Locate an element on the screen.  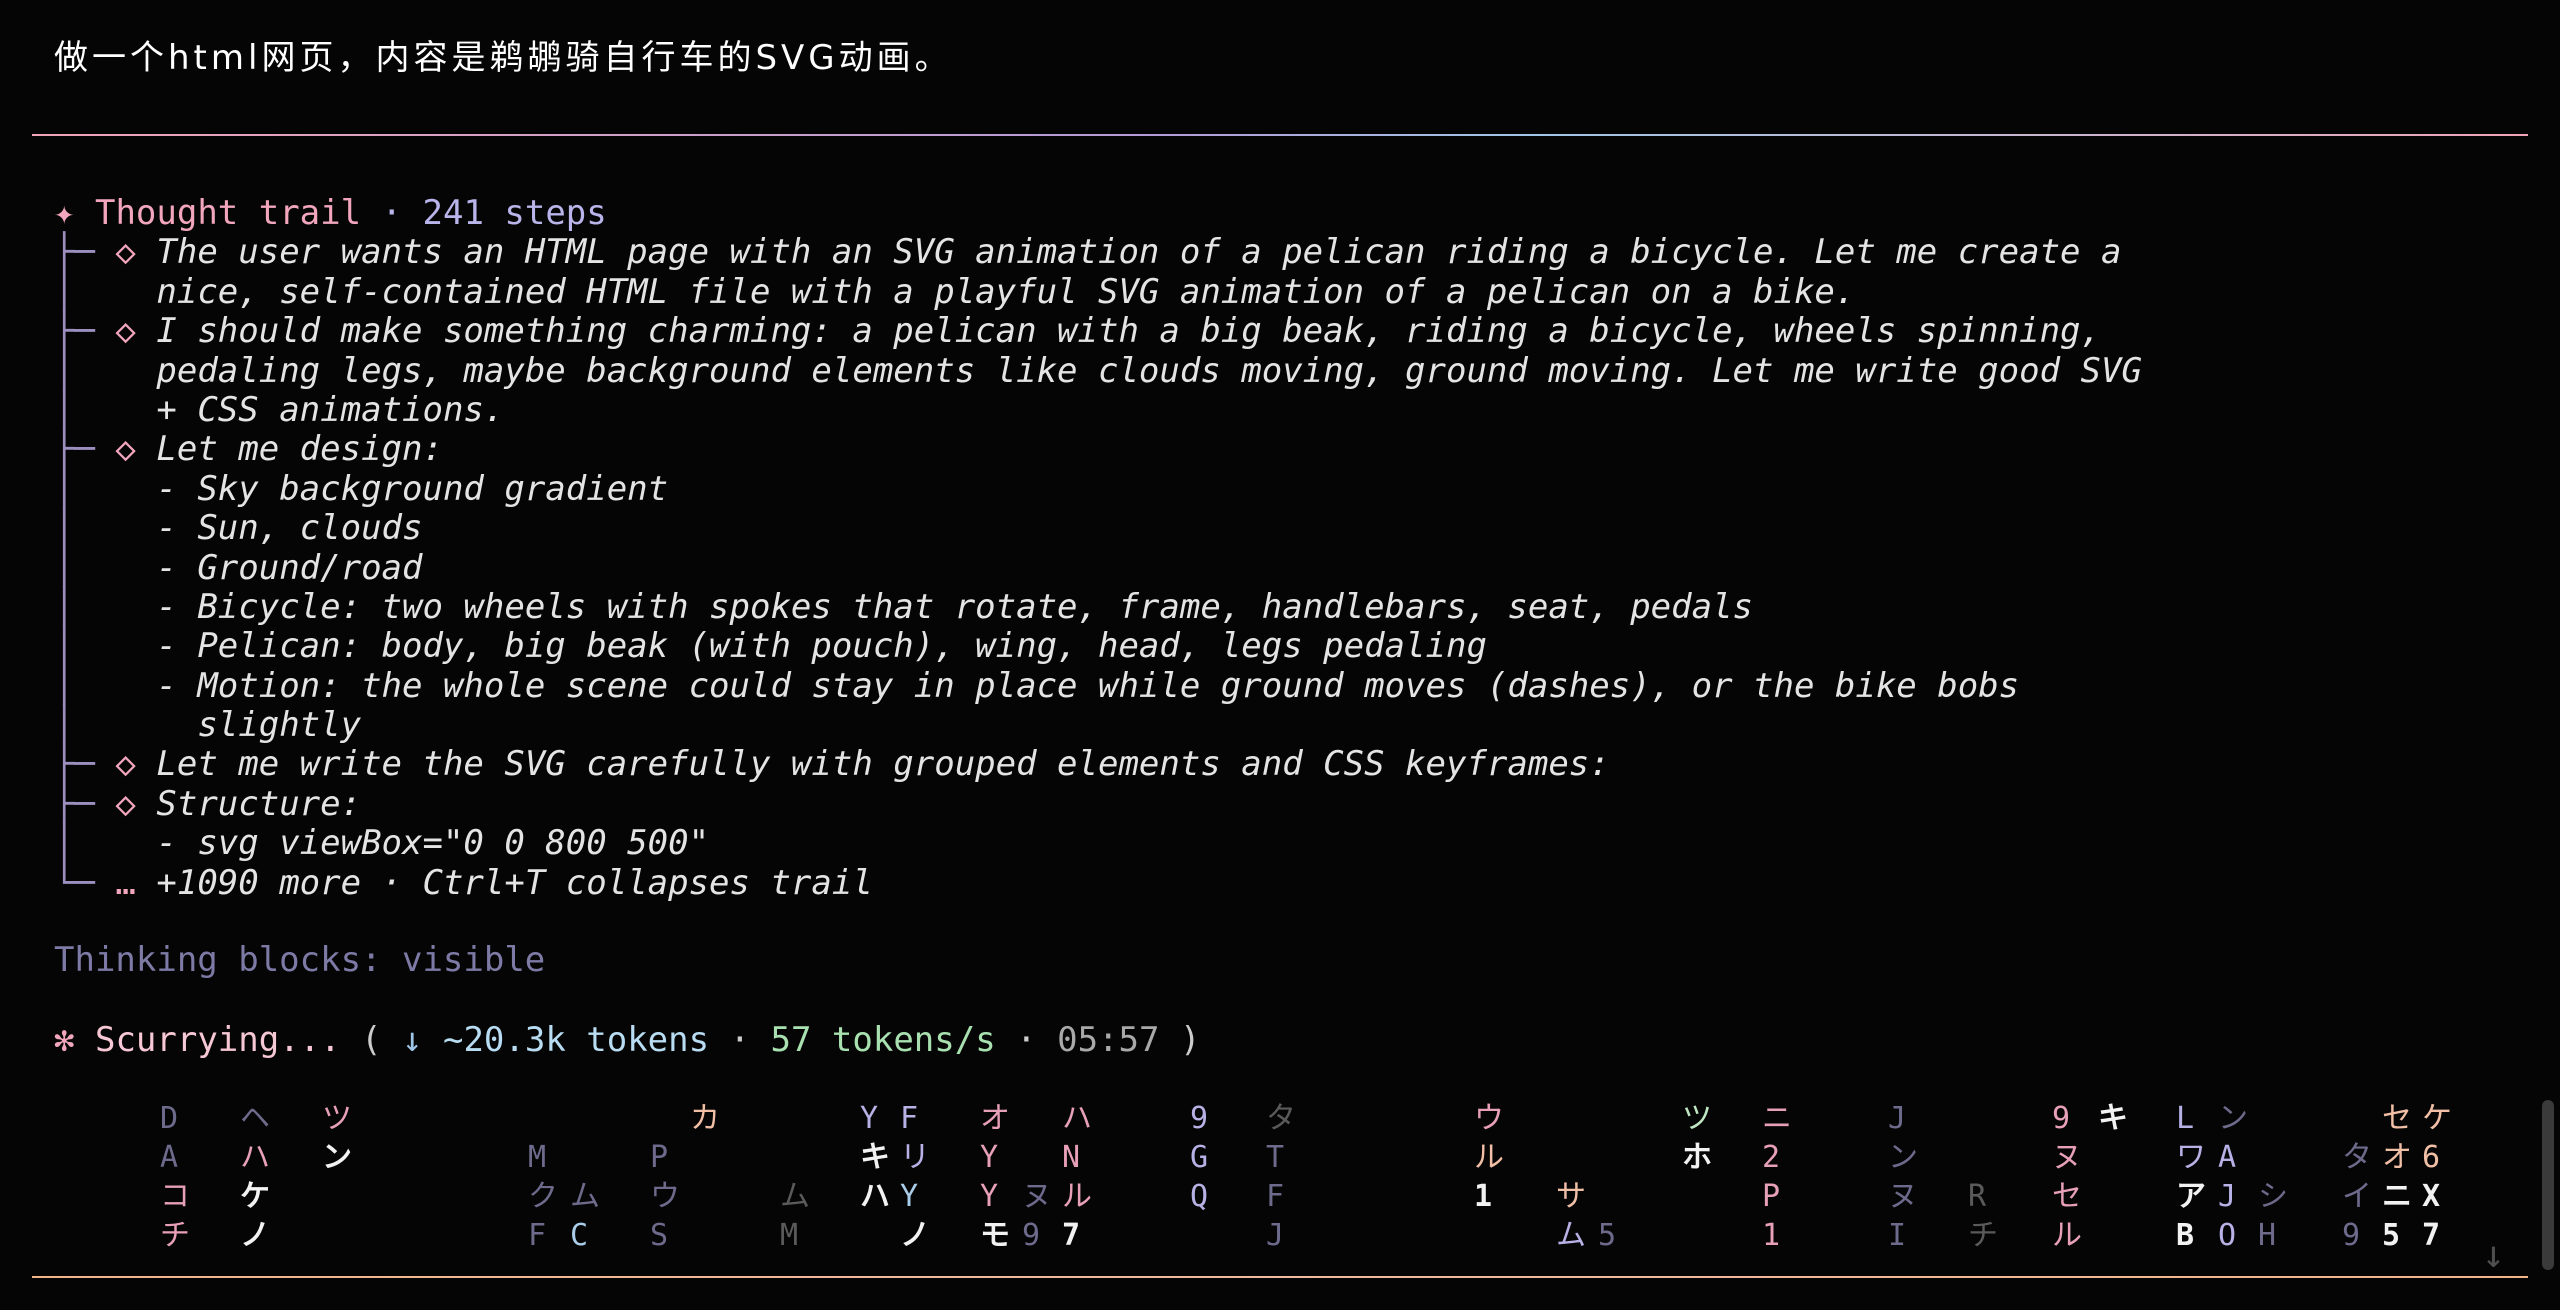
trail-line: │ - Sky background gradient is located at coordinates (1098, 488).